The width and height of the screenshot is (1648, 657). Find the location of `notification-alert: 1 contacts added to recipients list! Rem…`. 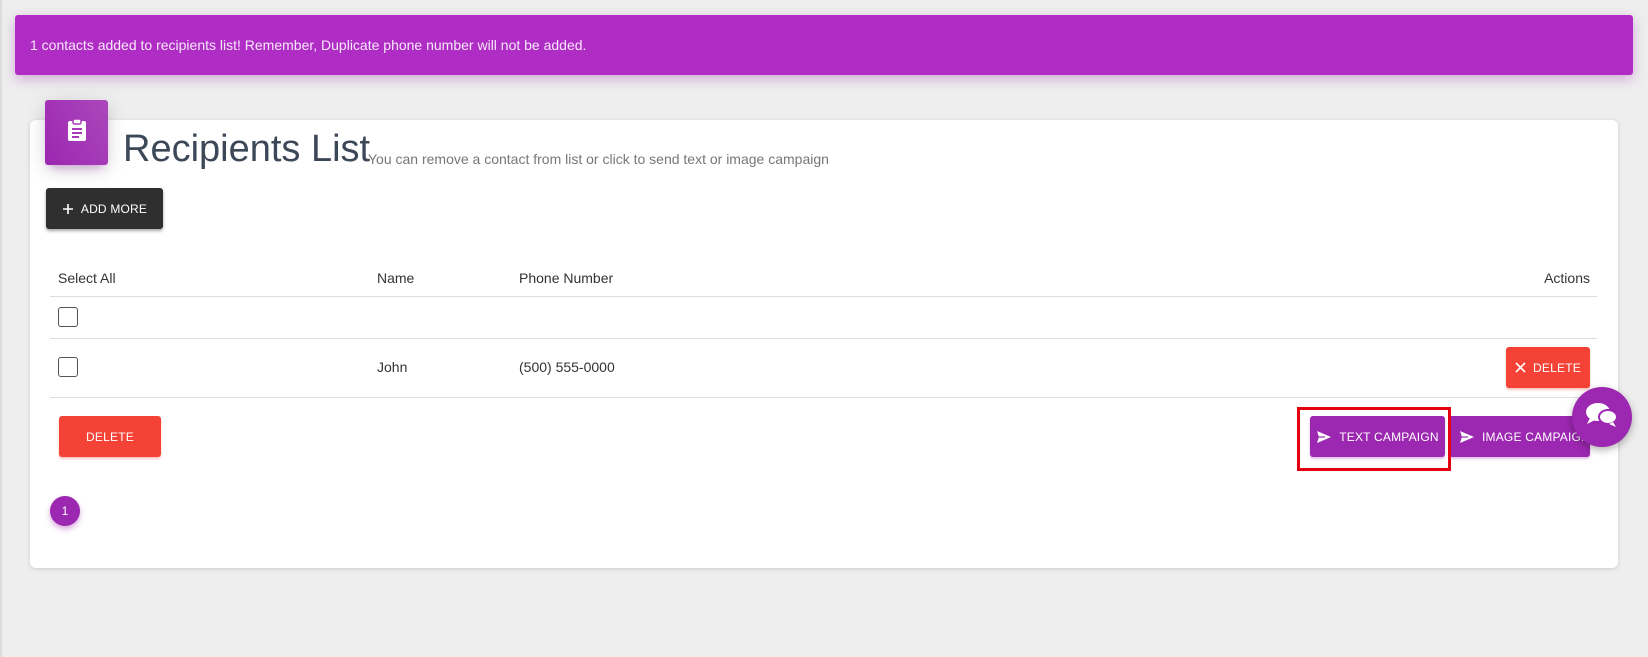

notification-alert: 1 contacts added to recipients list! Rem… is located at coordinates (824, 45).